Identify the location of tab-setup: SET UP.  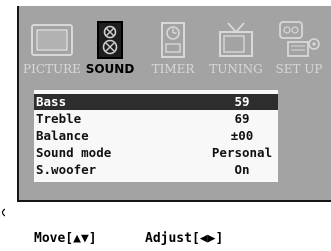
(299, 49).